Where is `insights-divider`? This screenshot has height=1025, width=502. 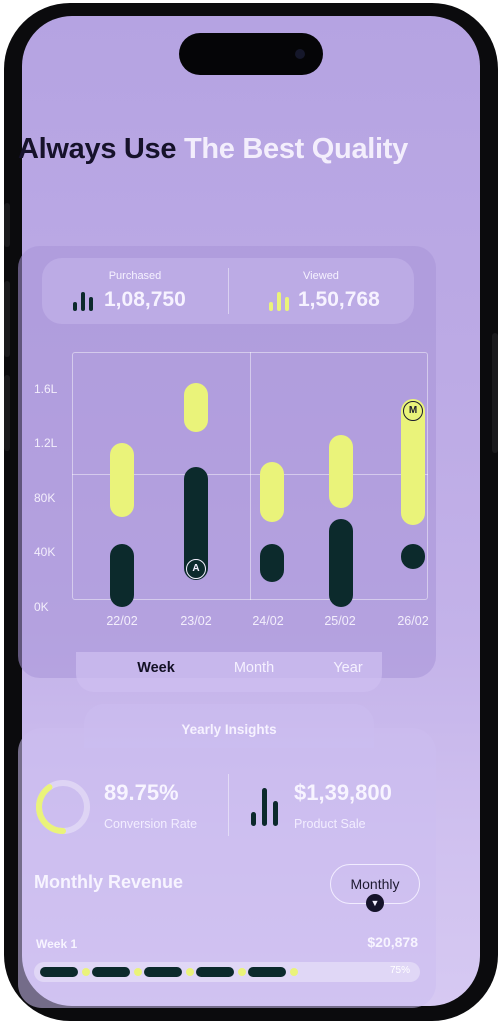 insights-divider is located at coordinates (228, 805).